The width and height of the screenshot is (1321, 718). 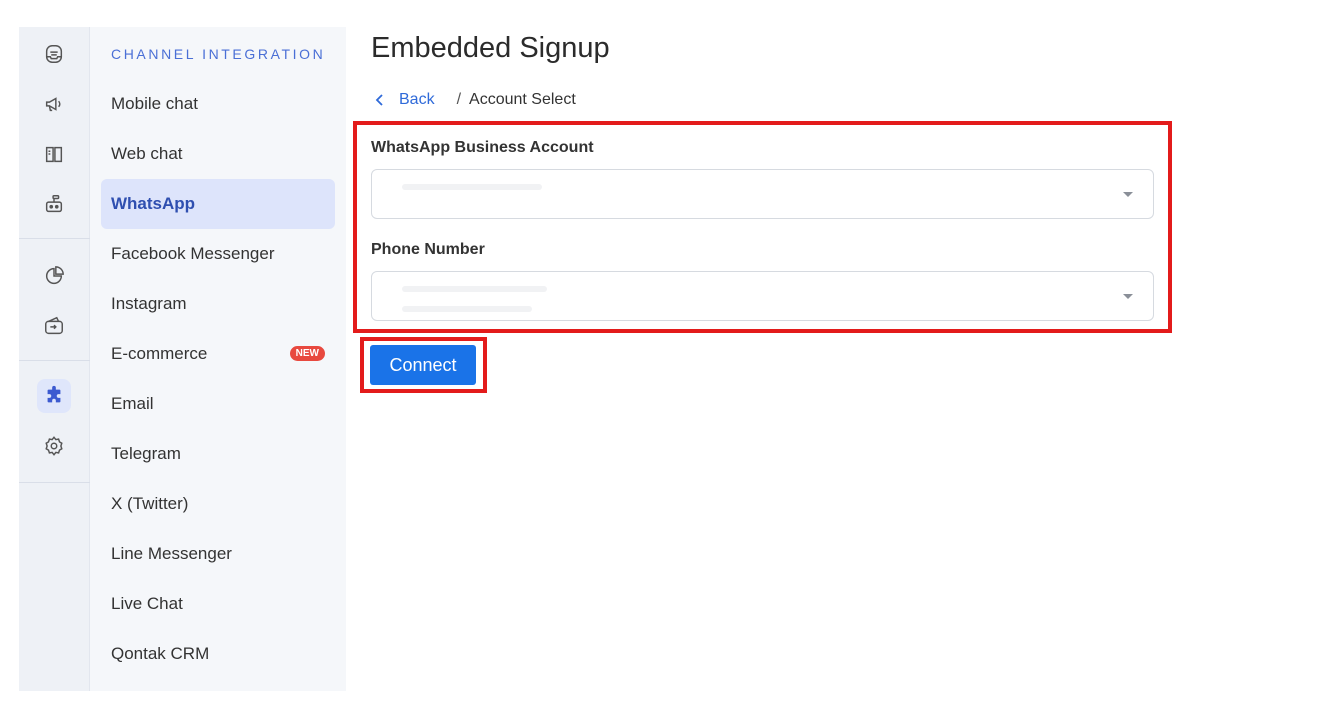 I want to click on waba-label: WhatsApp Business Account, so click(x=482, y=147).